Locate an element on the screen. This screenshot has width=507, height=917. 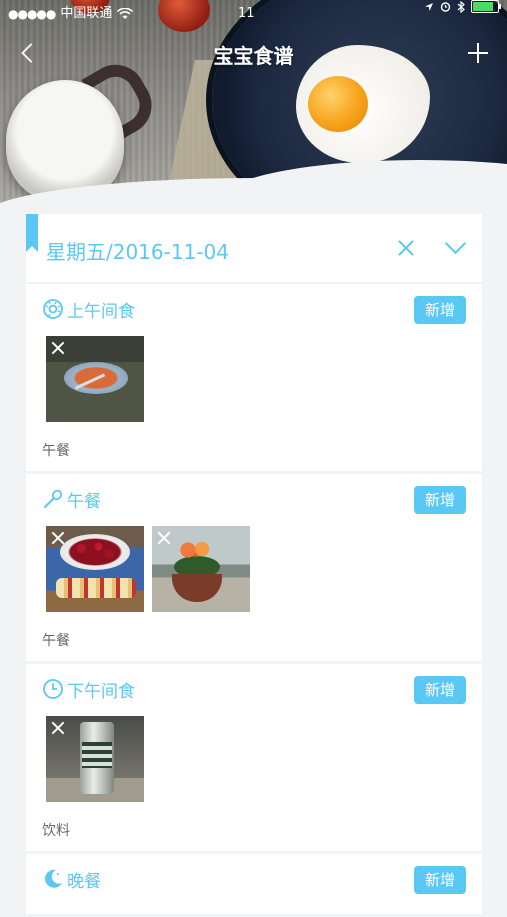
page-title: 宝宝食谱 is located at coordinates (253, 56).